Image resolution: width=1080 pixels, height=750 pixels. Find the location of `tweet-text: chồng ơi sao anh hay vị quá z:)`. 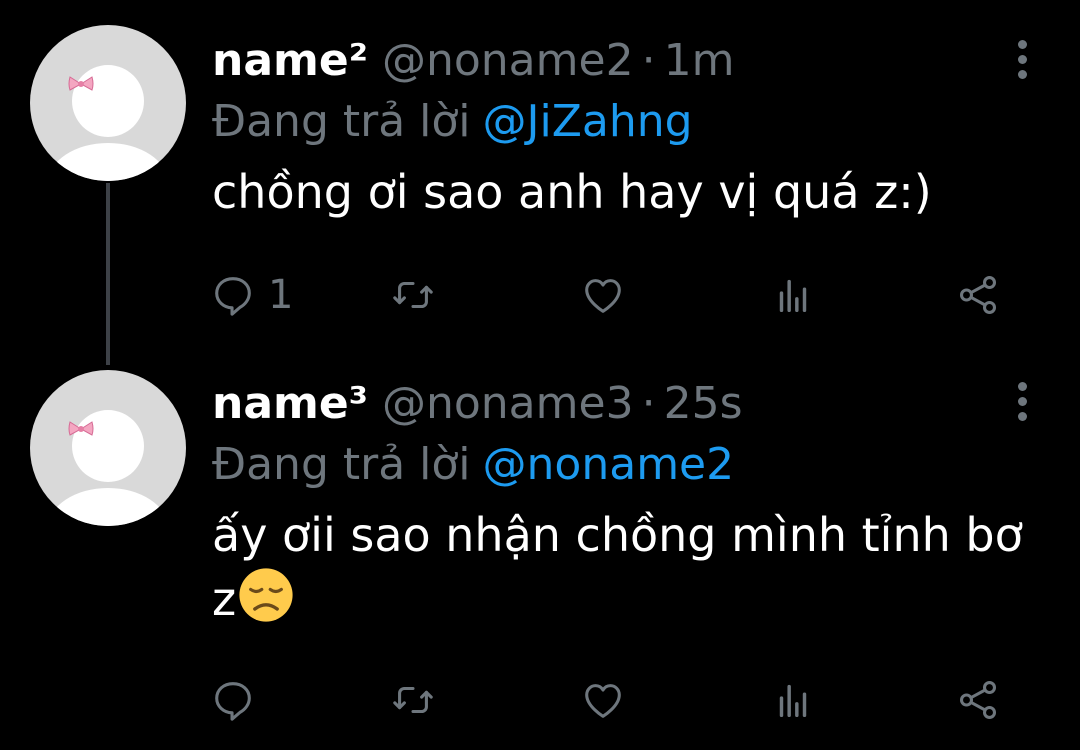

tweet-text: chồng ơi sao anh hay vị quá z:) is located at coordinates (572, 192).